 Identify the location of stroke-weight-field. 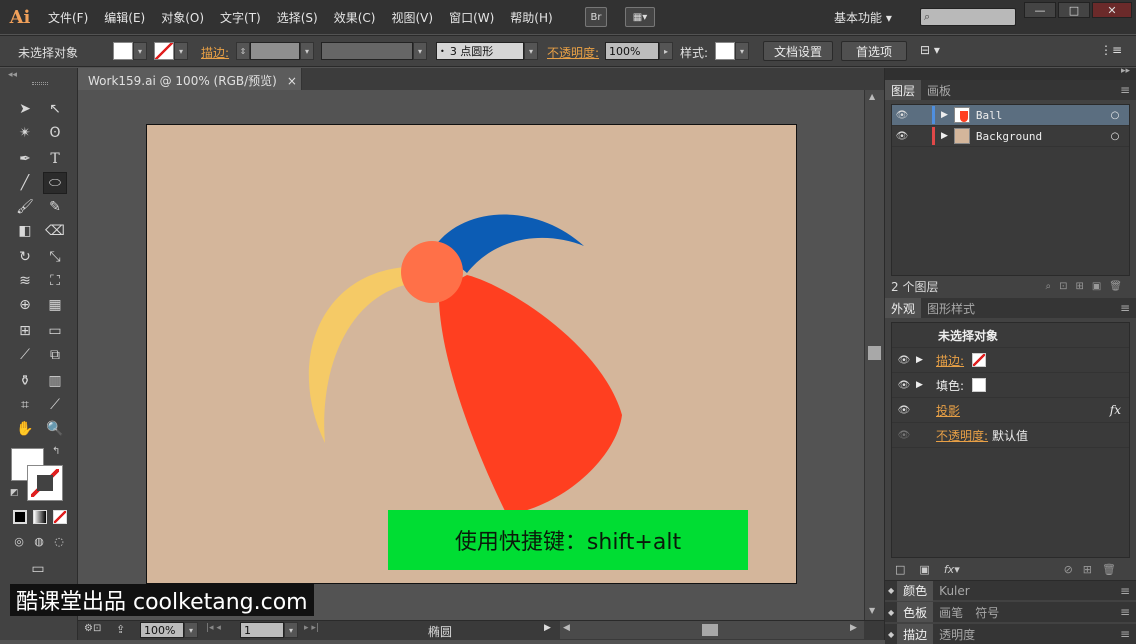
(275, 51).